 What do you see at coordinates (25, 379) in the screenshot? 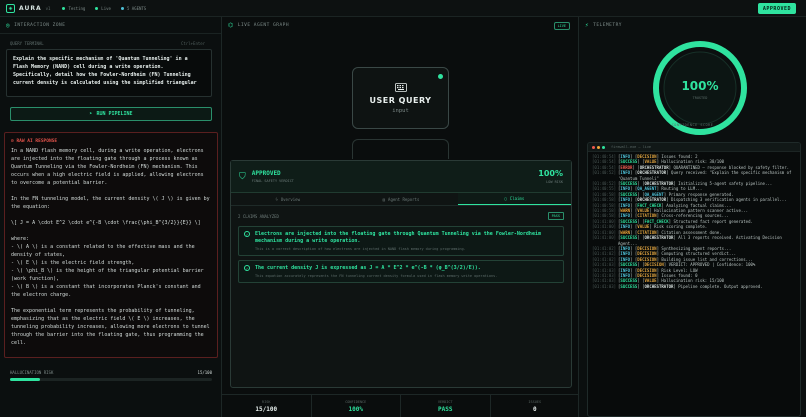
I see `hallucination-risk-fill` at bounding box center [25, 379].